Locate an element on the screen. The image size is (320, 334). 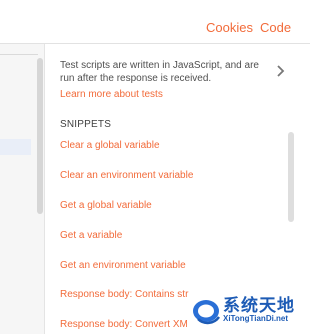
snippet-response-body-convert-xml: Response body: Convert XM is located at coordinates (124, 324).